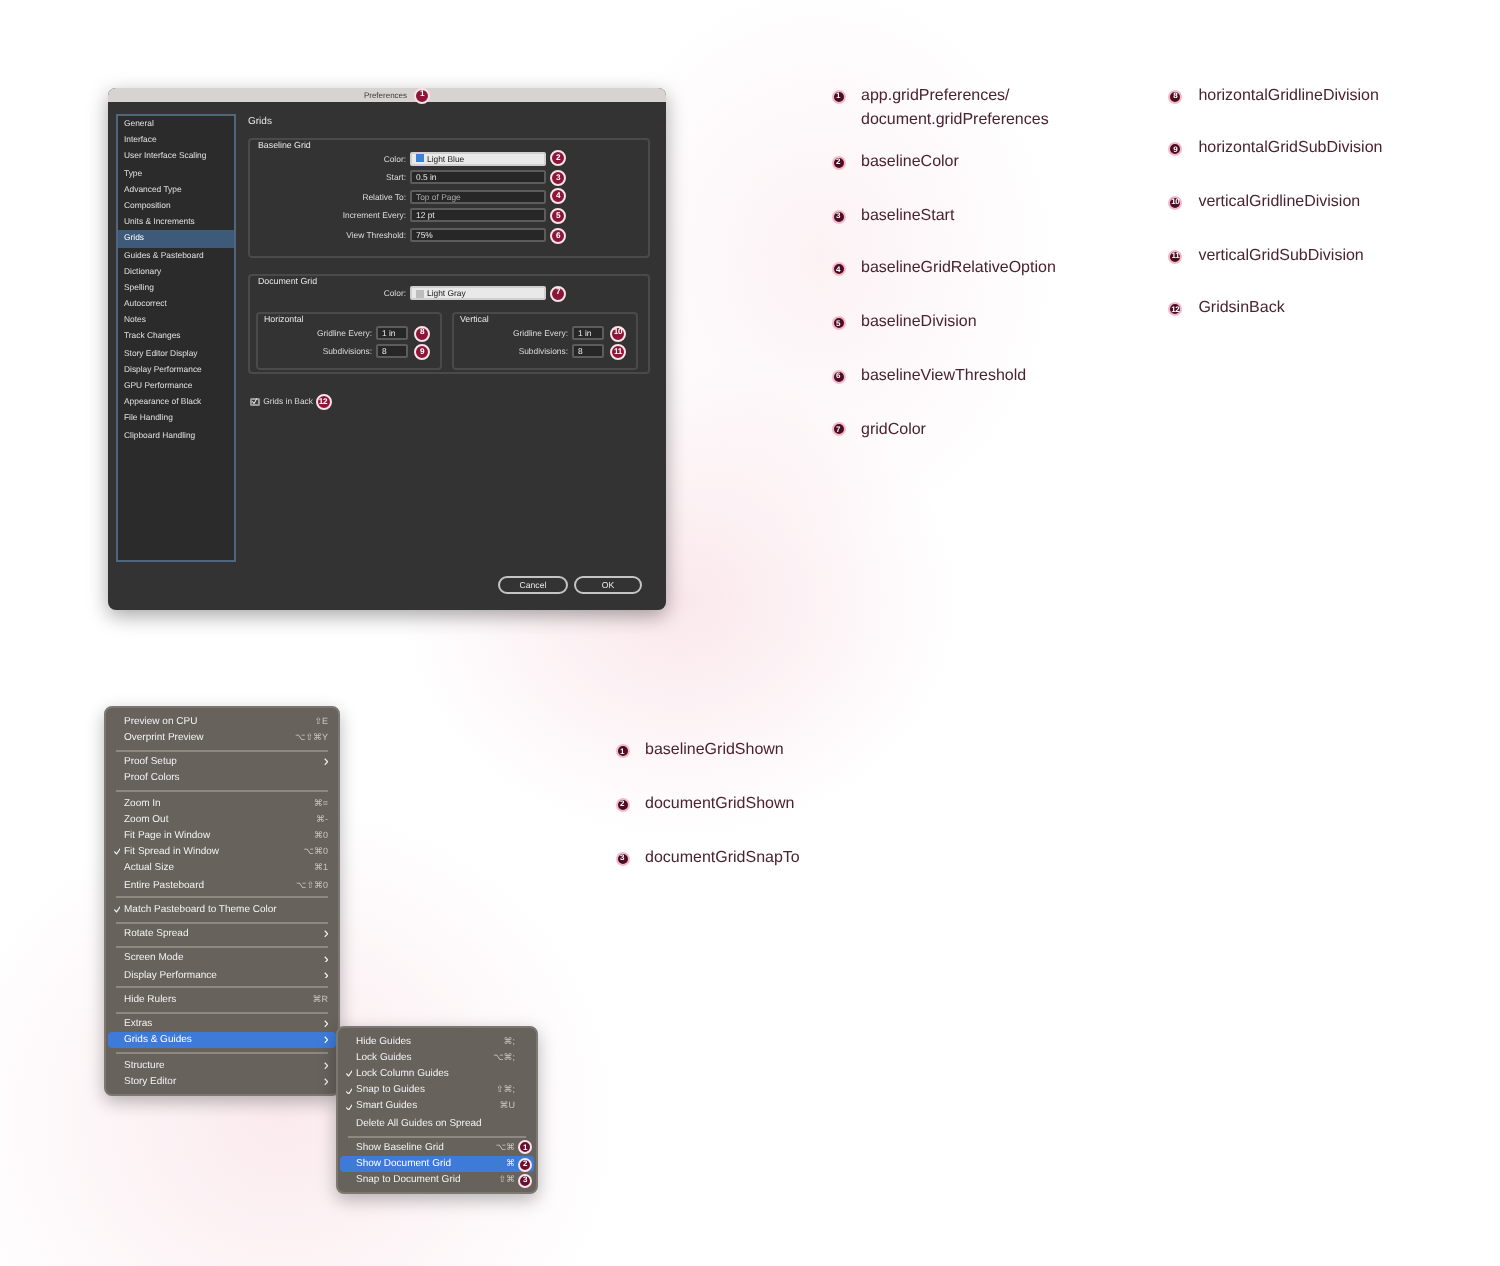 The image size is (1500, 1266). I want to click on callout-label: documentGridSnapTo, so click(722, 857).